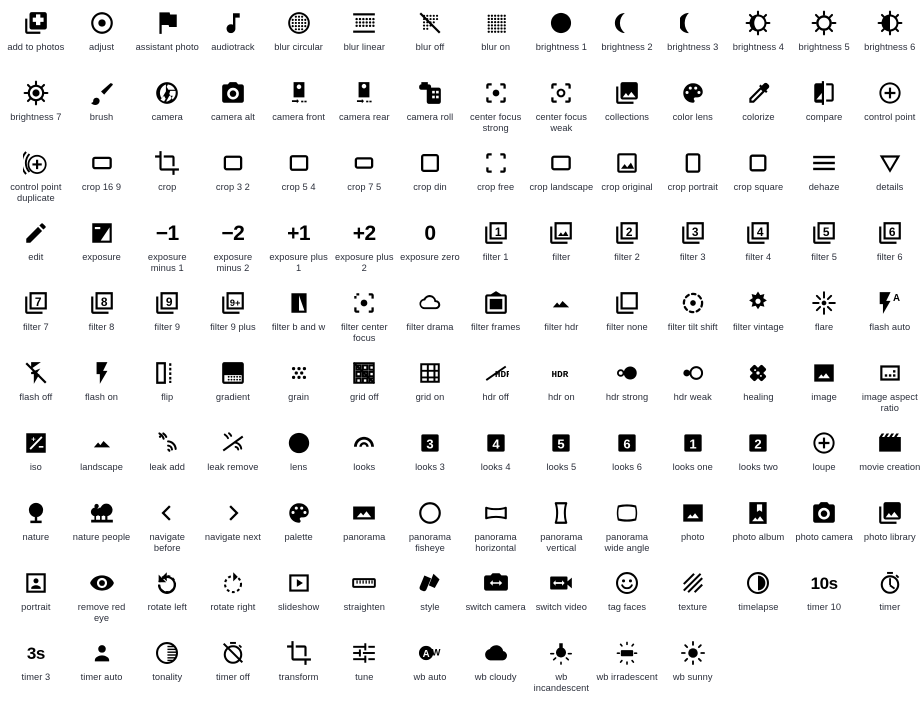 Image resolution: width=920 pixels, height=726 pixels. Describe the element at coordinates (36, 653) in the screenshot. I see `timer-3-icon: 3s` at that location.